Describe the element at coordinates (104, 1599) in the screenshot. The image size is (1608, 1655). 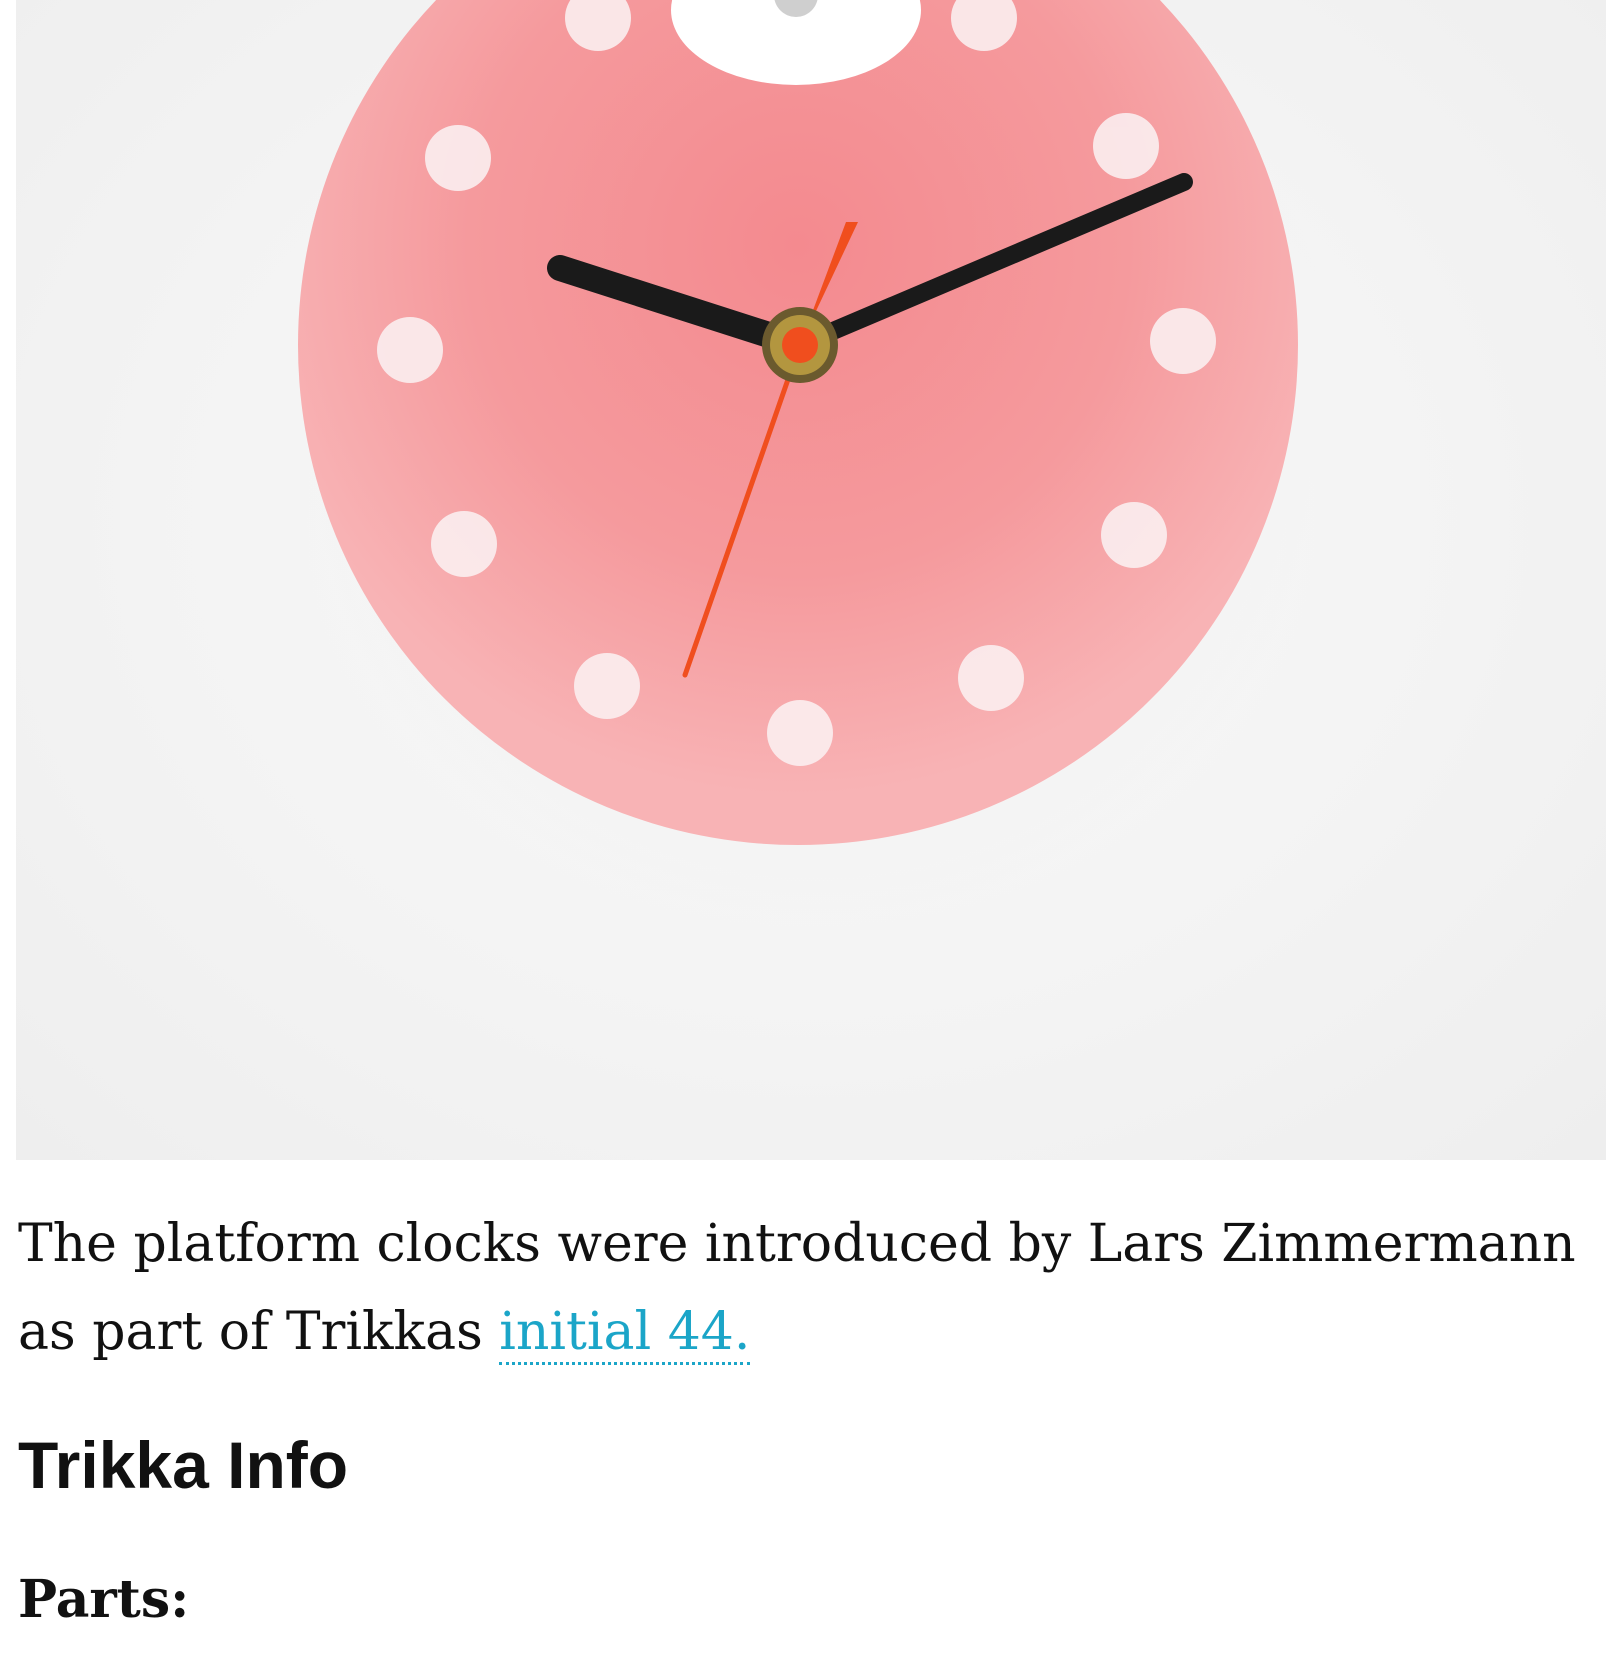
I see `parts-label: Parts:` at that location.